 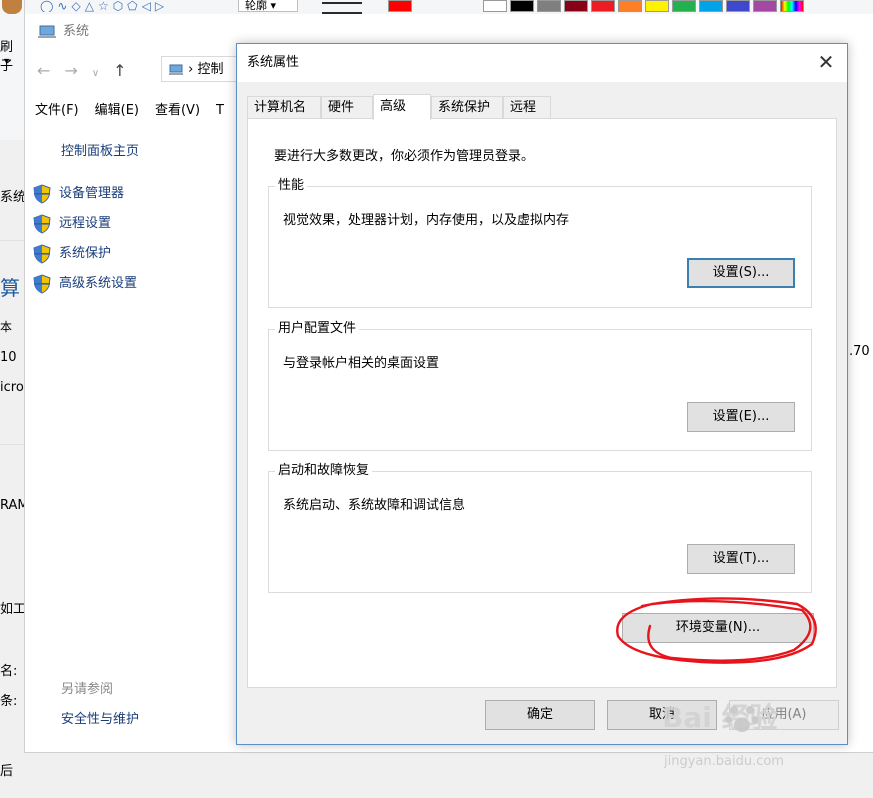 What do you see at coordinates (6, 61) in the screenshot?
I see `dropdown-arrow-icon: ▾` at bounding box center [6, 61].